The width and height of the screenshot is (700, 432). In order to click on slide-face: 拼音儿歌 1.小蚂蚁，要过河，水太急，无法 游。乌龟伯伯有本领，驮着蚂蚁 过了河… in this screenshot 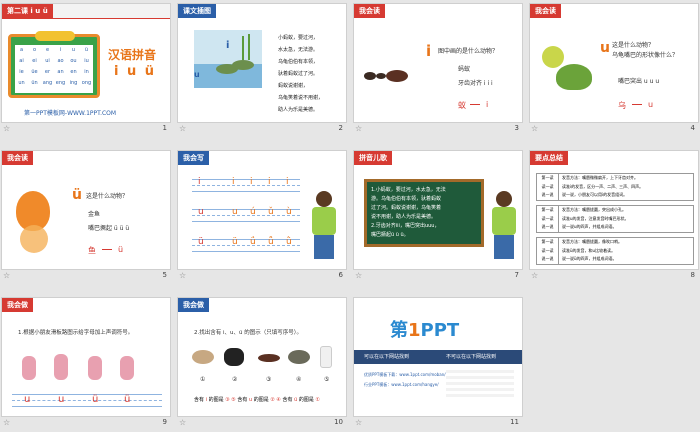, I will do `click(438, 210)`.